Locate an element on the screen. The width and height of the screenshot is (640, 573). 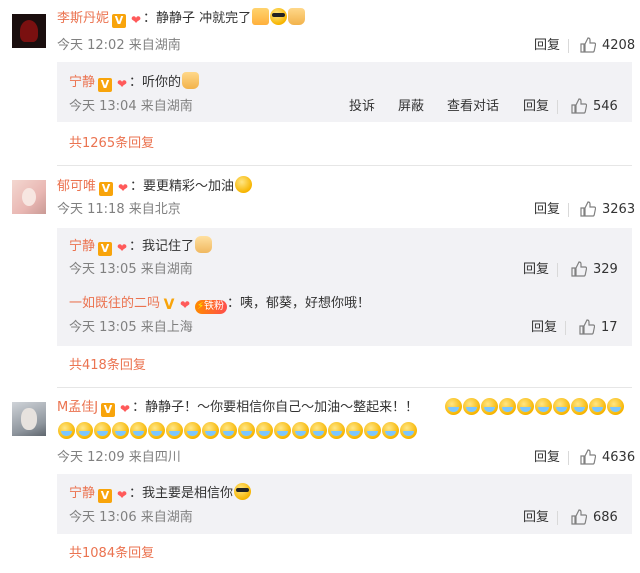
reply-content: 宁静 V ❤ ：我记住了 is located at coordinates (141, 246).